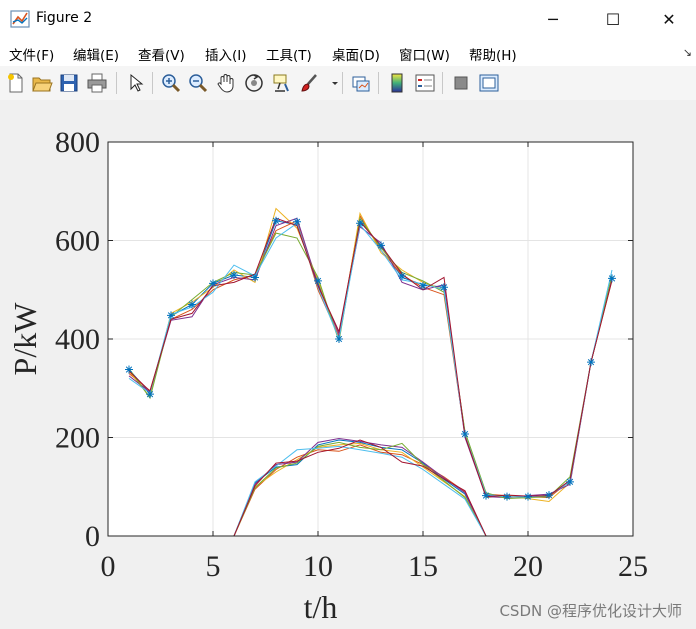 Image resolution: width=696 pixels, height=629 pixels. Describe the element at coordinates (461, 83) in the screenshot. I see `hide-plot-tools-icon` at that location.